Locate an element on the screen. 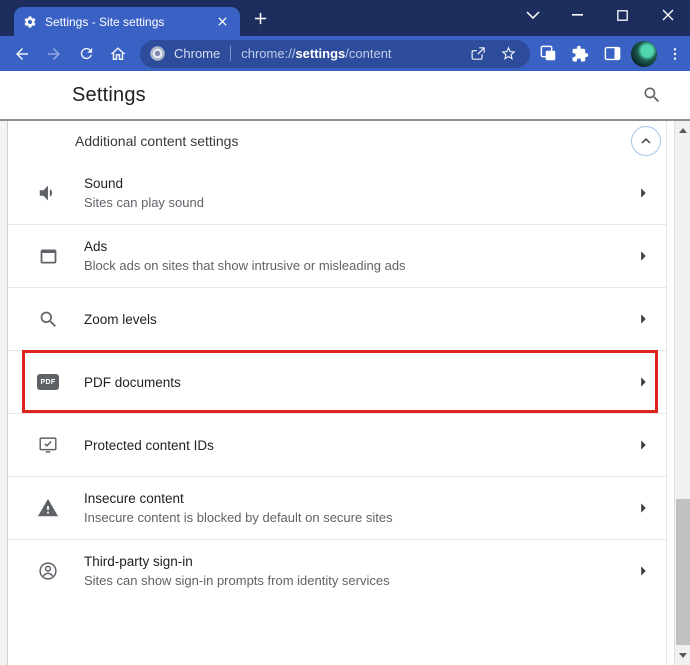 Image resolution: width=690 pixels, height=665 pixels. protected-content-icon is located at coordinates (48, 445).